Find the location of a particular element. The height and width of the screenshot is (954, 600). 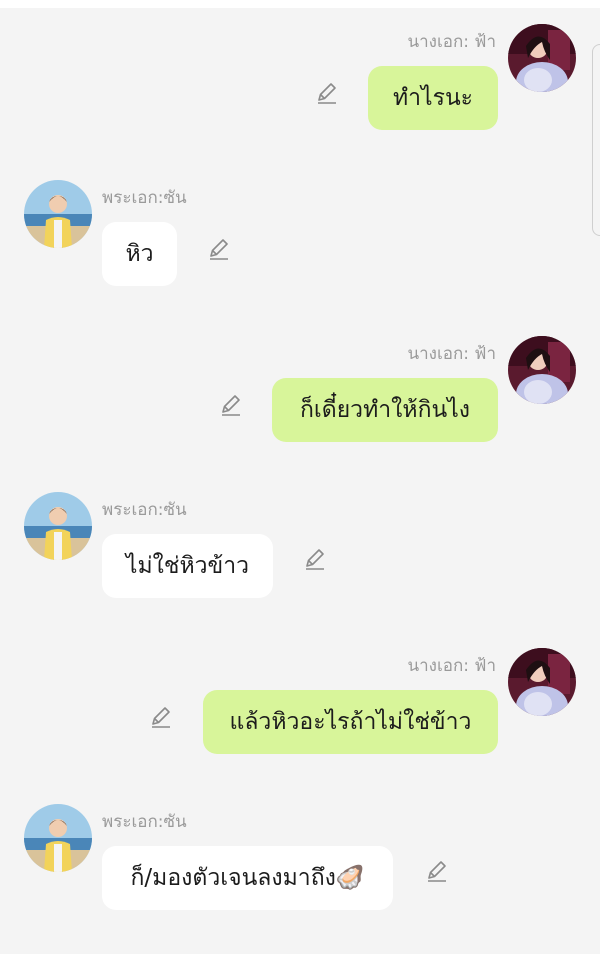

message-bubble: ไม่ใช่หิวข้าว is located at coordinates (187, 566).